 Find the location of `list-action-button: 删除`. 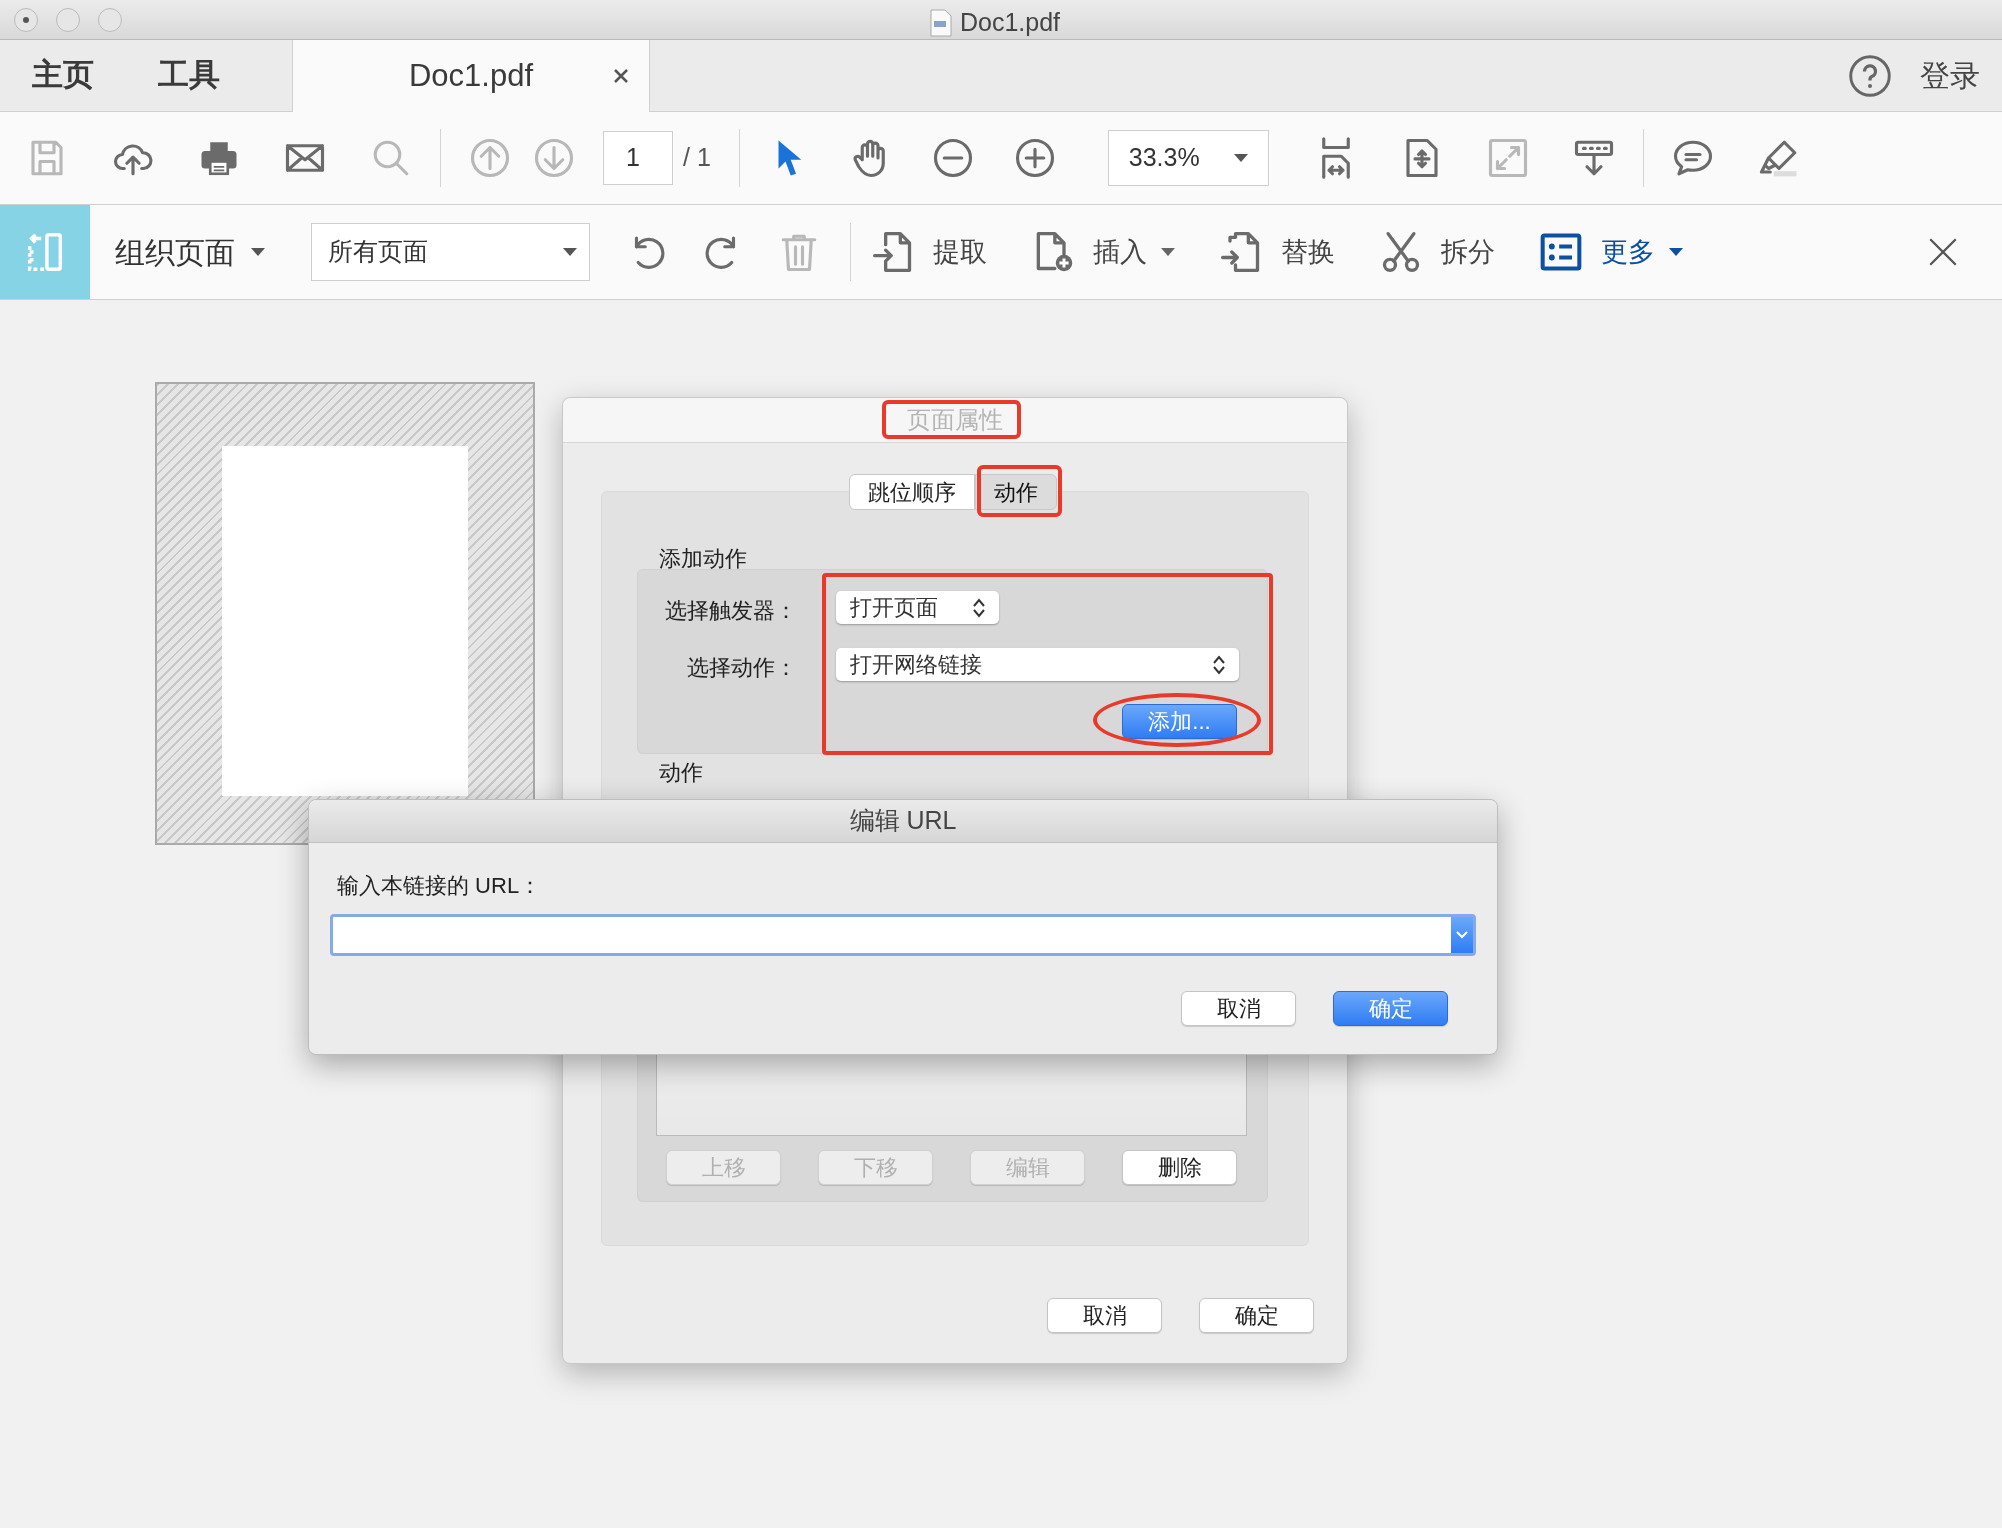

list-action-button: 删除 is located at coordinates (1179, 1167).